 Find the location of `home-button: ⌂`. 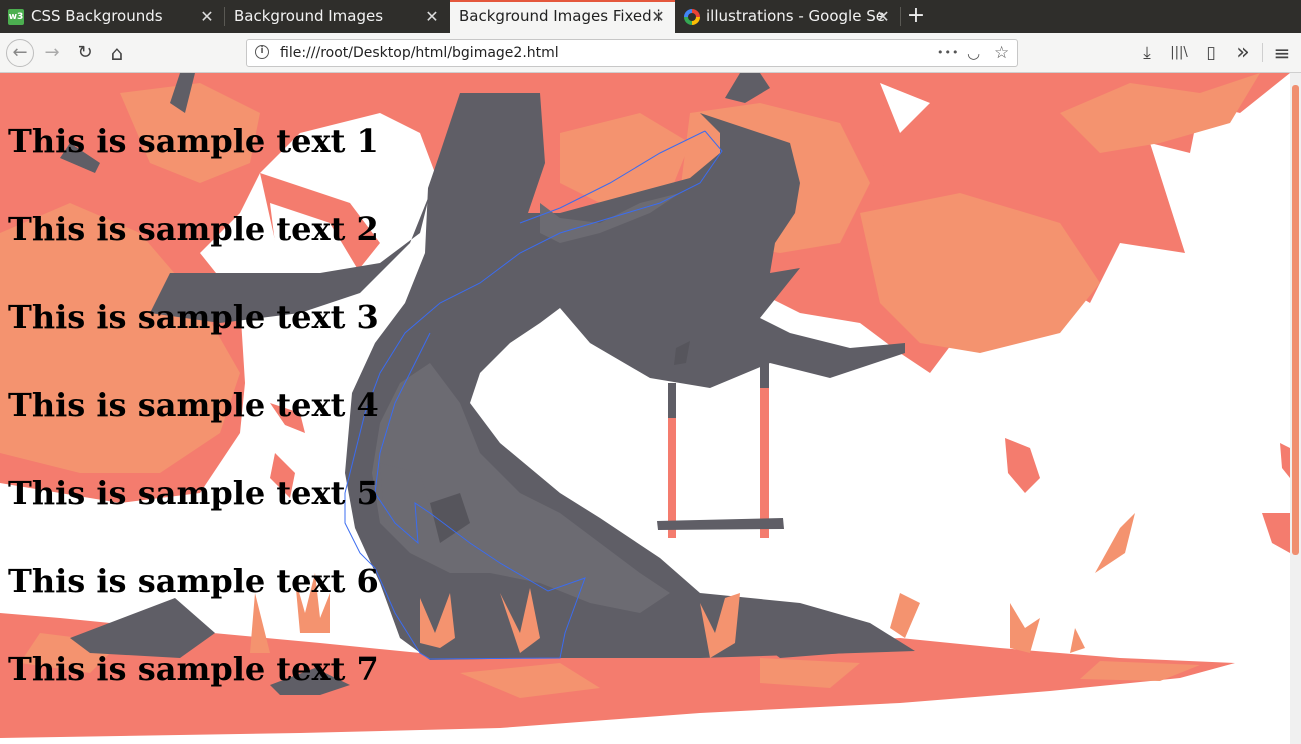

home-button: ⌂ is located at coordinates (117, 53).